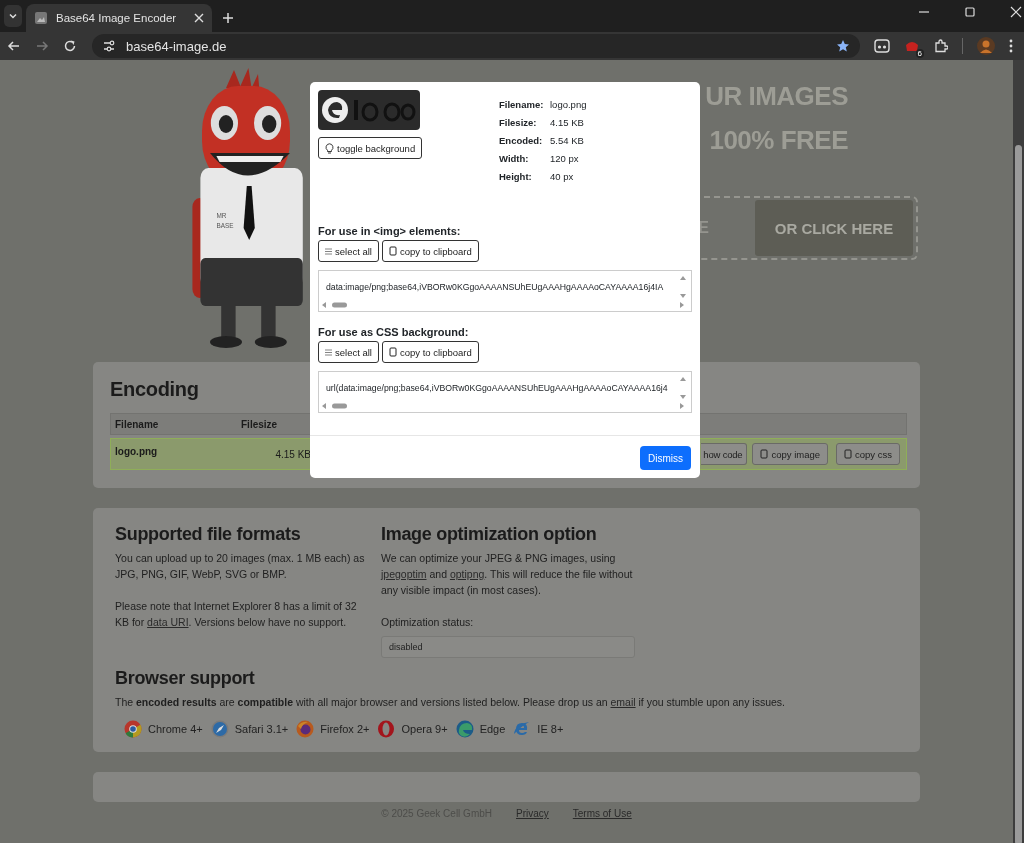 Image resolution: width=1024 pixels, height=843 pixels. What do you see at coordinates (1018, 494) in the screenshot?
I see `scrollbar-thumb` at bounding box center [1018, 494].